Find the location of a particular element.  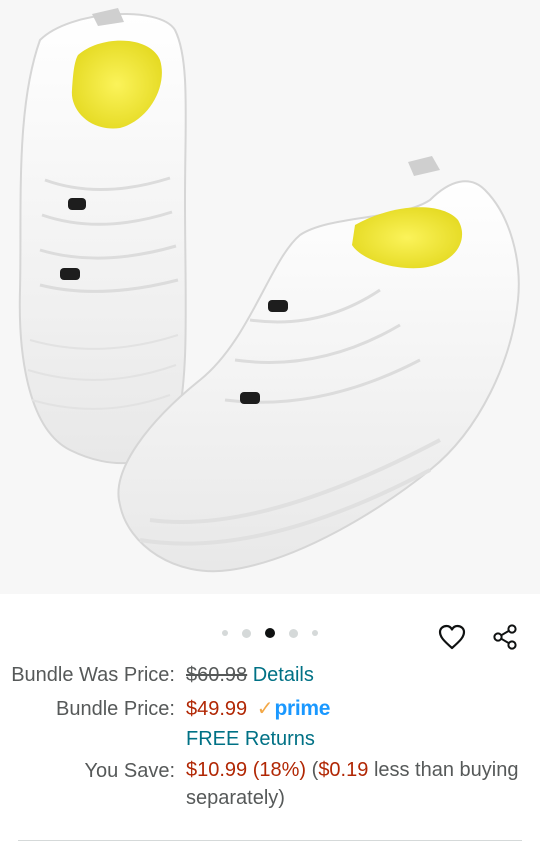

bundle-price-label: Bundle Price: is located at coordinates (115, 709).